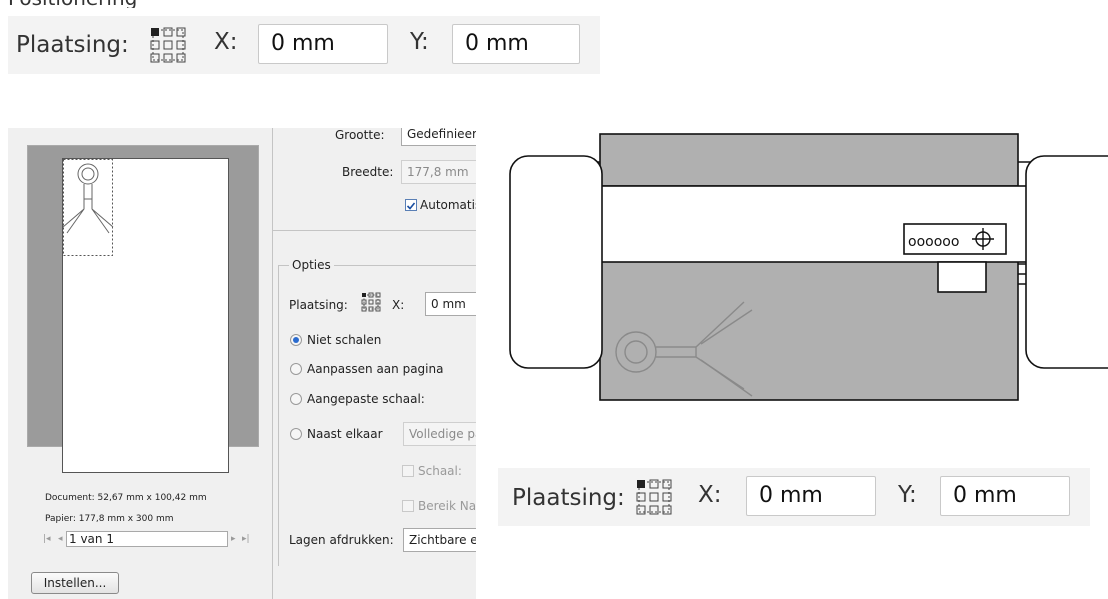 The image size is (1108, 599). Describe the element at coordinates (296, 434) in the screenshot. I see `tile-radio` at that location.